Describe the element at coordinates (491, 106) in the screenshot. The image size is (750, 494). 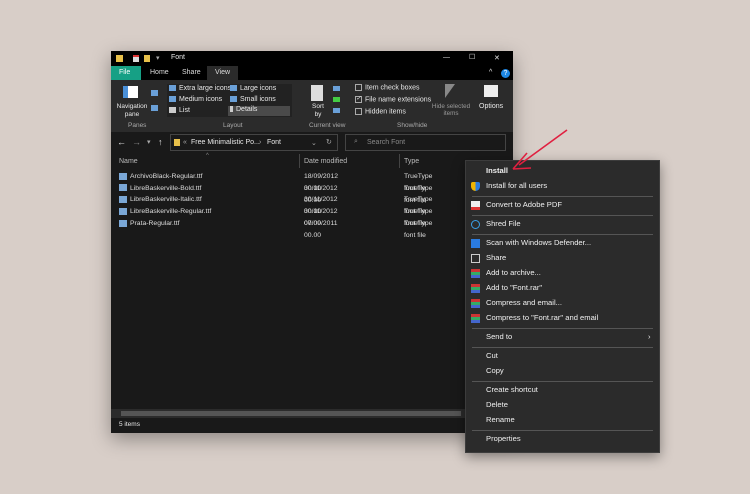
I see `options-button: Options` at that location.